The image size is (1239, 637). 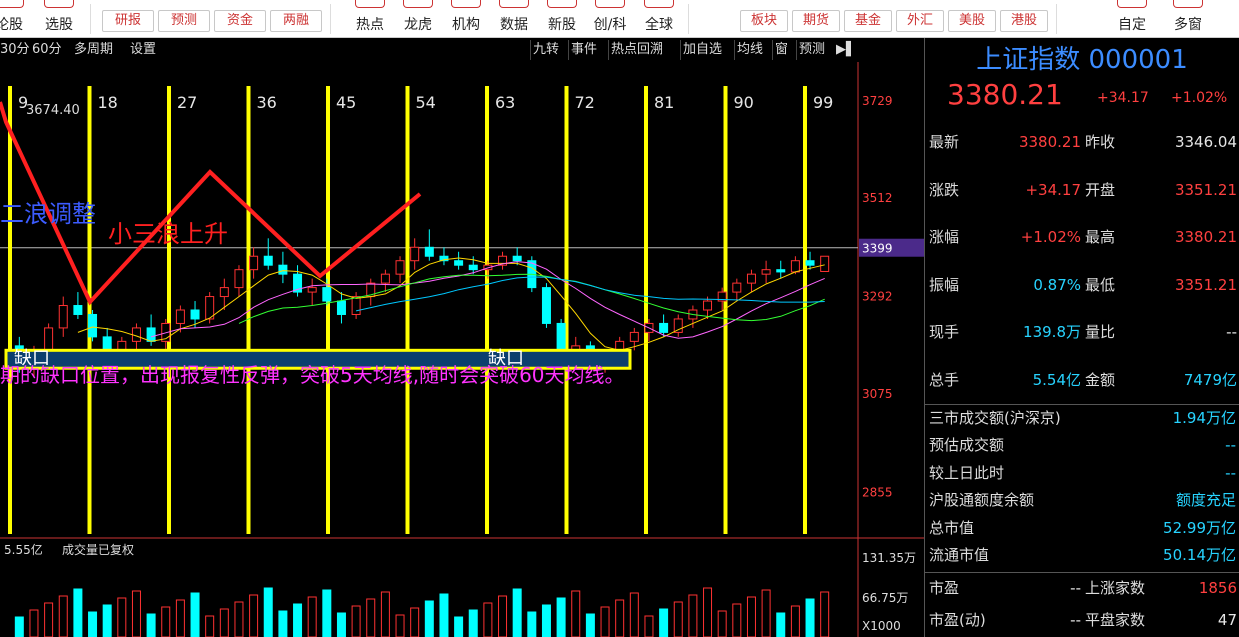 I want to click on period-tab-0: 30分, so click(x=15, y=50).